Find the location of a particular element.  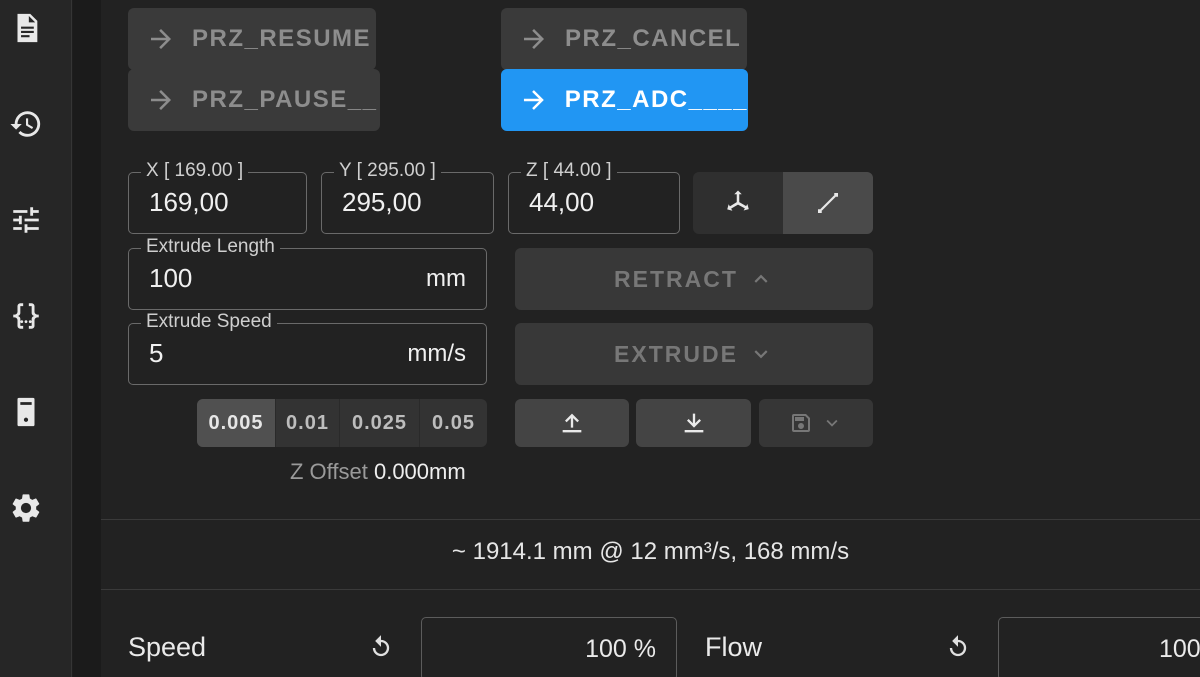

flow-reset-icon is located at coordinates (959, 649).